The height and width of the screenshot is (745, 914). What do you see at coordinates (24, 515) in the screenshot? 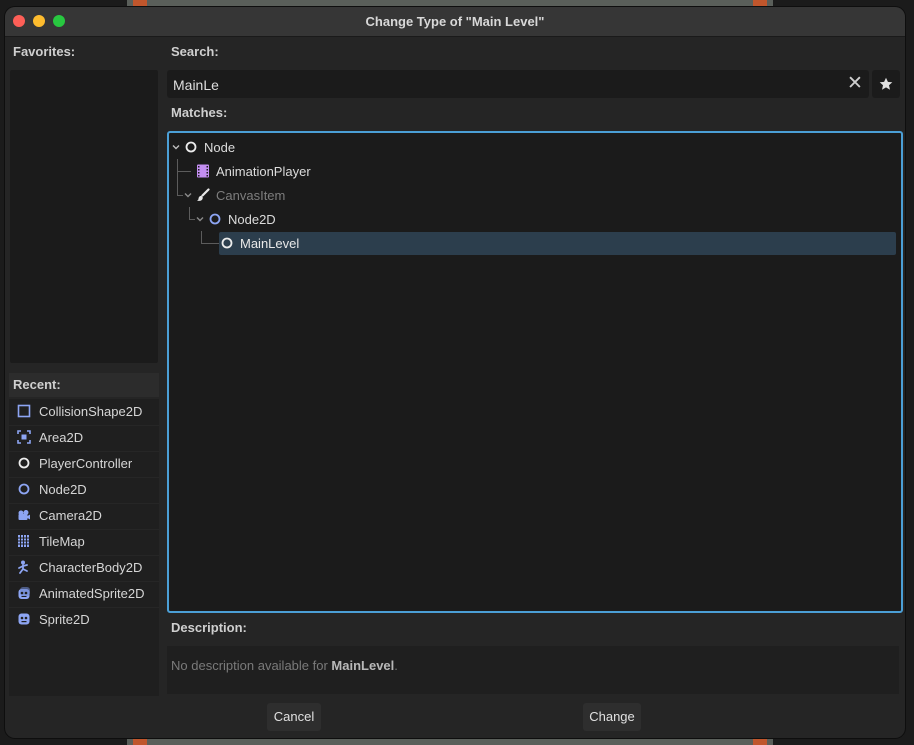
I see `camera-icon` at bounding box center [24, 515].